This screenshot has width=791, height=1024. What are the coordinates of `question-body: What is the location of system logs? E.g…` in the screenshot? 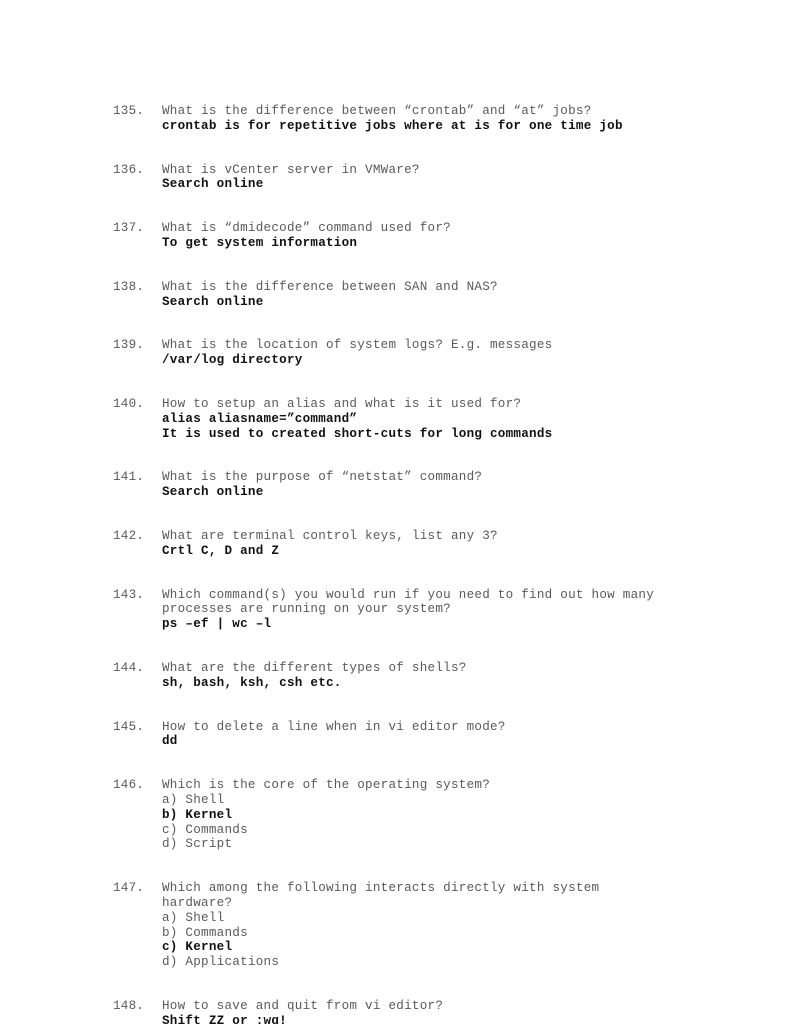 It's located at (417, 353).